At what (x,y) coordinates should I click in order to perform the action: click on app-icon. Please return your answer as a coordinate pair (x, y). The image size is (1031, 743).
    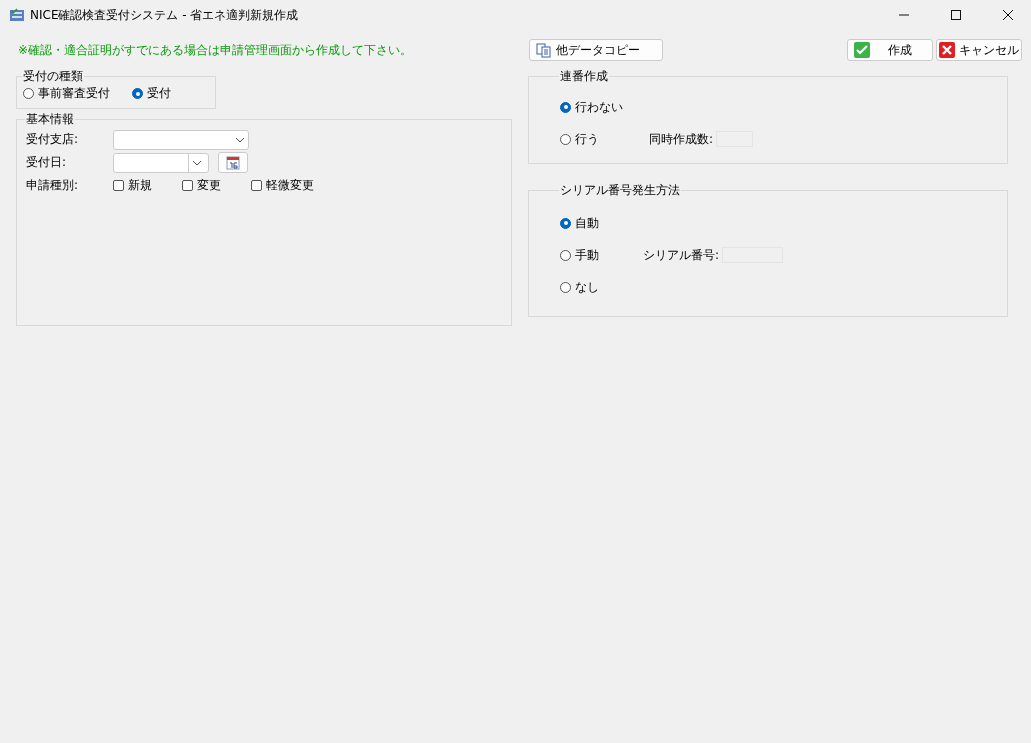
    Looking at the image, I should click on (17, 15).